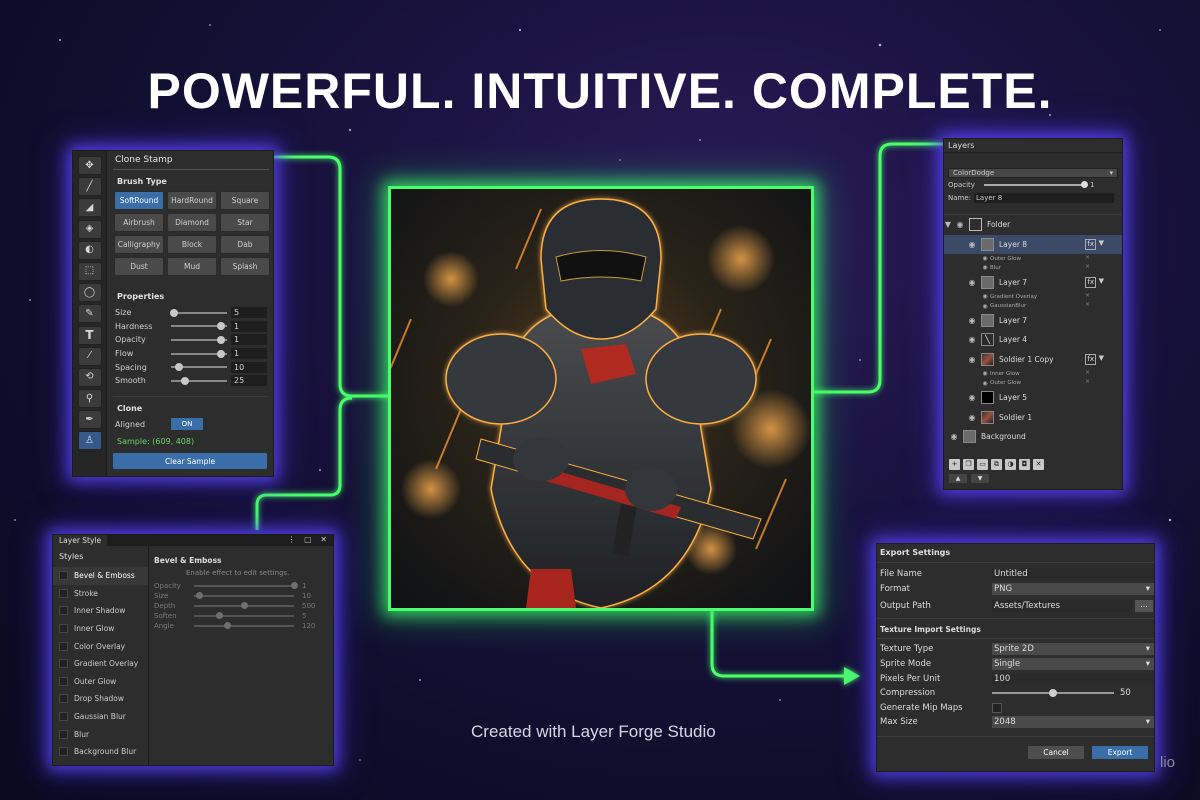 The image size is (1200, 800). What do you see at coordinates (954, 464) in the screenshot?
I see `new-layer-icon: +` at bounding box center [954, 464].